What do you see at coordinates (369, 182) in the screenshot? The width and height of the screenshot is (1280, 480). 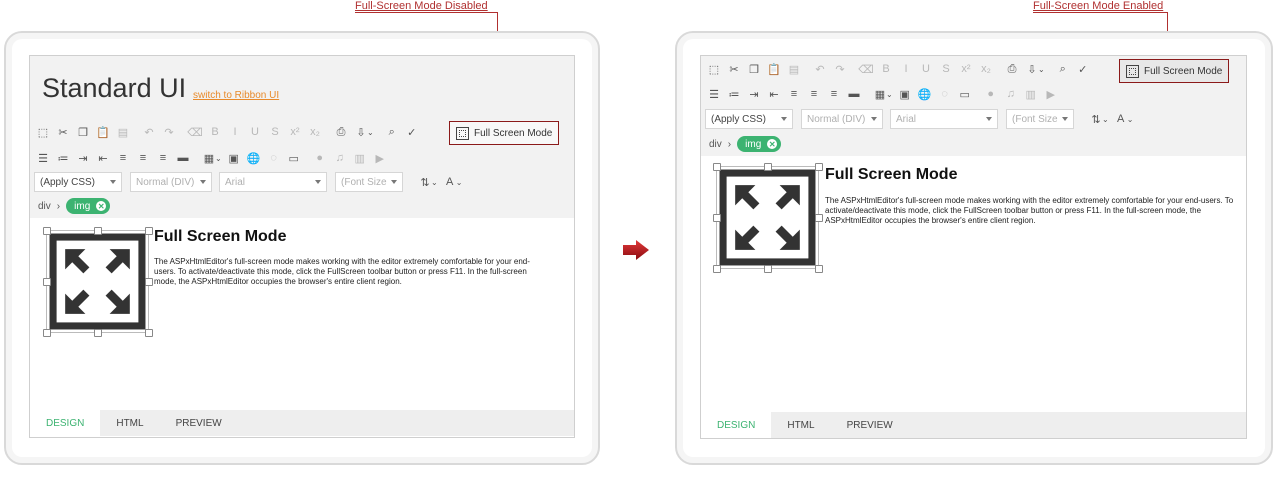 I see `font-size-combo: (Font Size` at bounding box center [369, 182].